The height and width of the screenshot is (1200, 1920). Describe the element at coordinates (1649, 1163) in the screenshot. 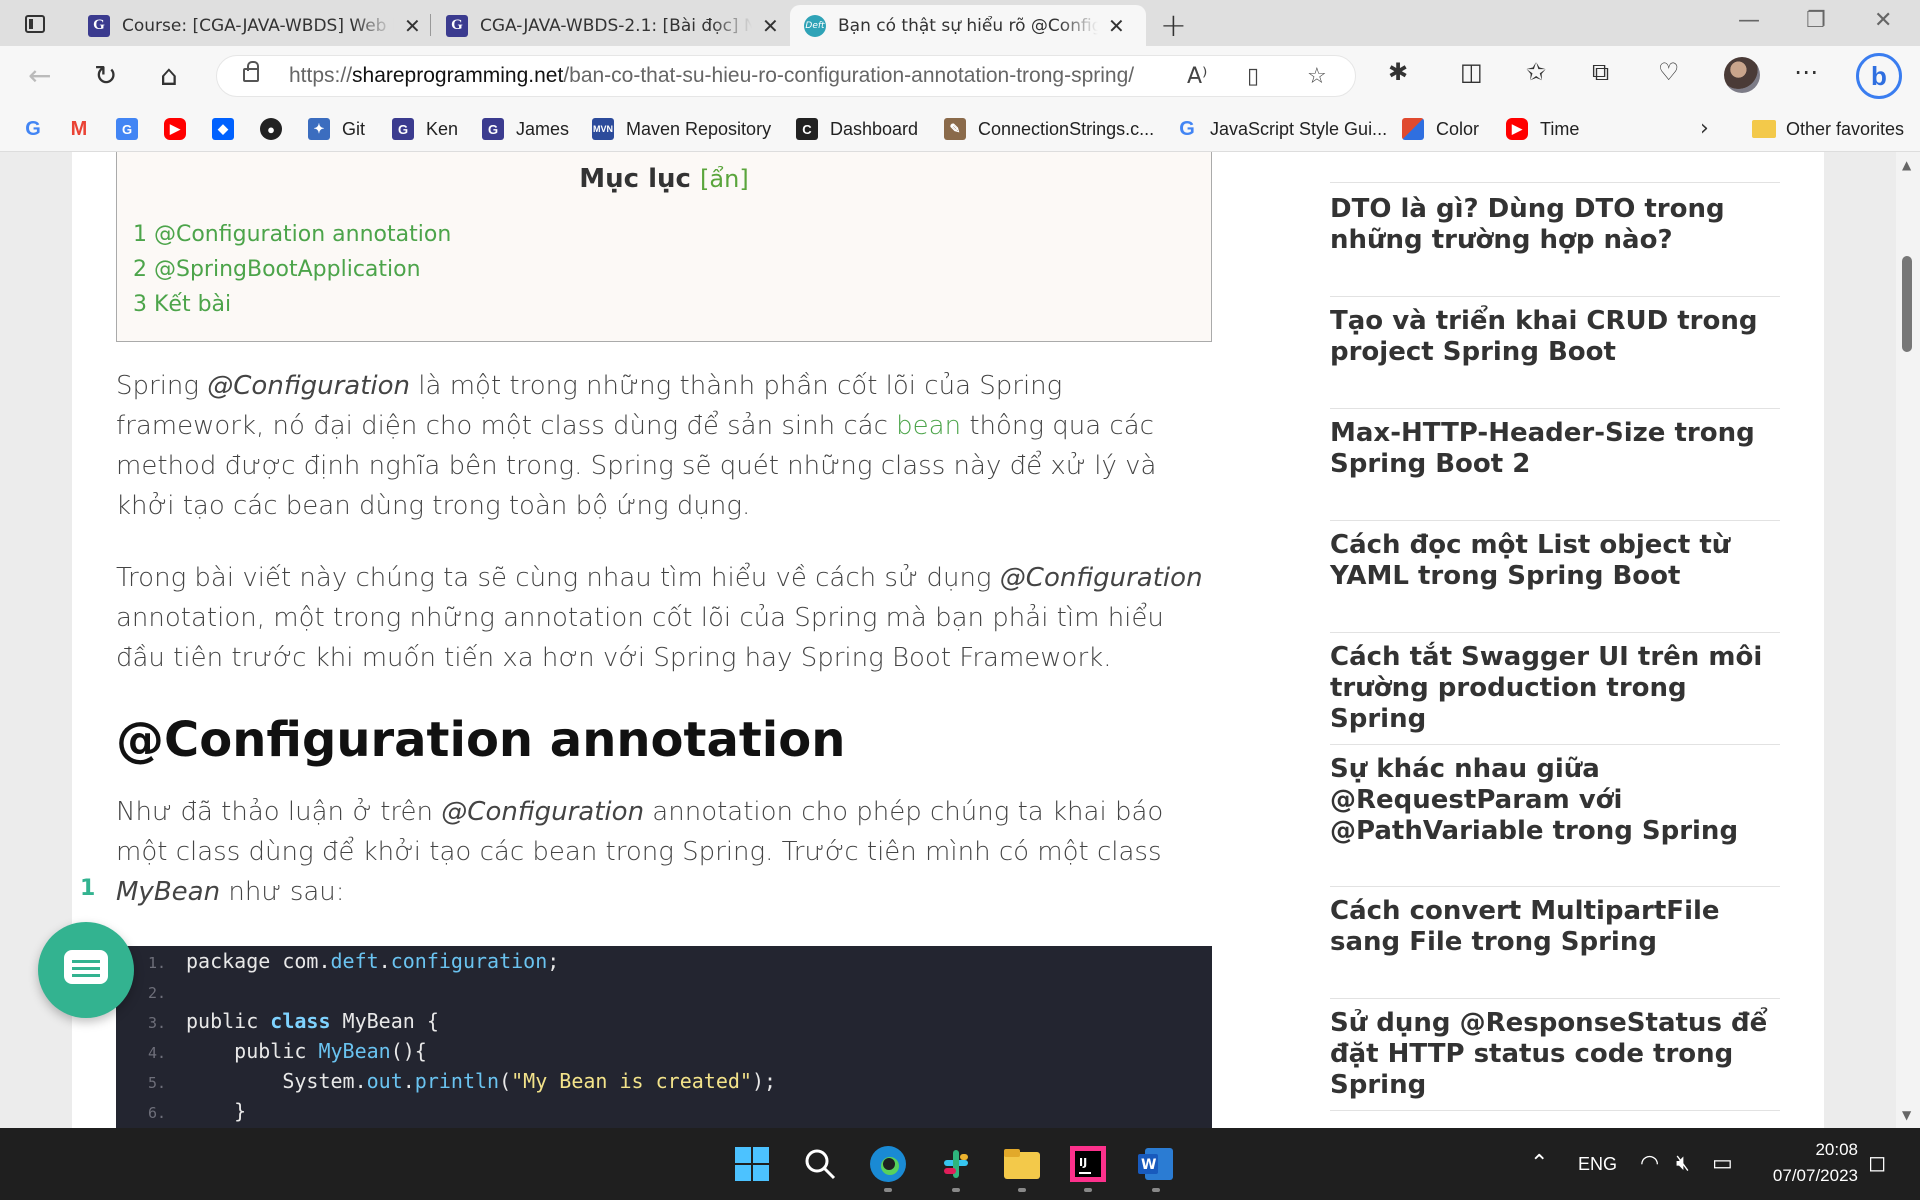

I see `wifi-icon: ◠` at that location.